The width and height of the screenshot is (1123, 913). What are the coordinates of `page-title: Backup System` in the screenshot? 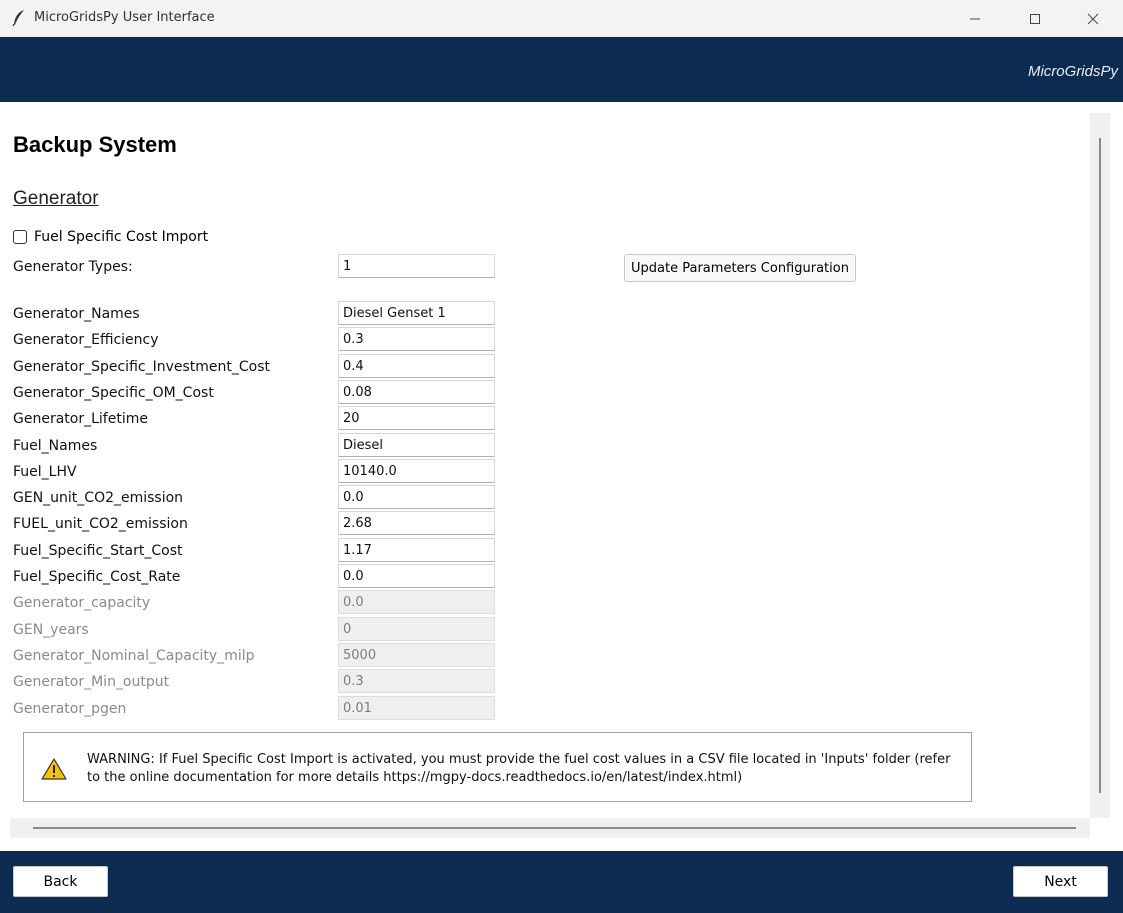 It's located at (95, 144).